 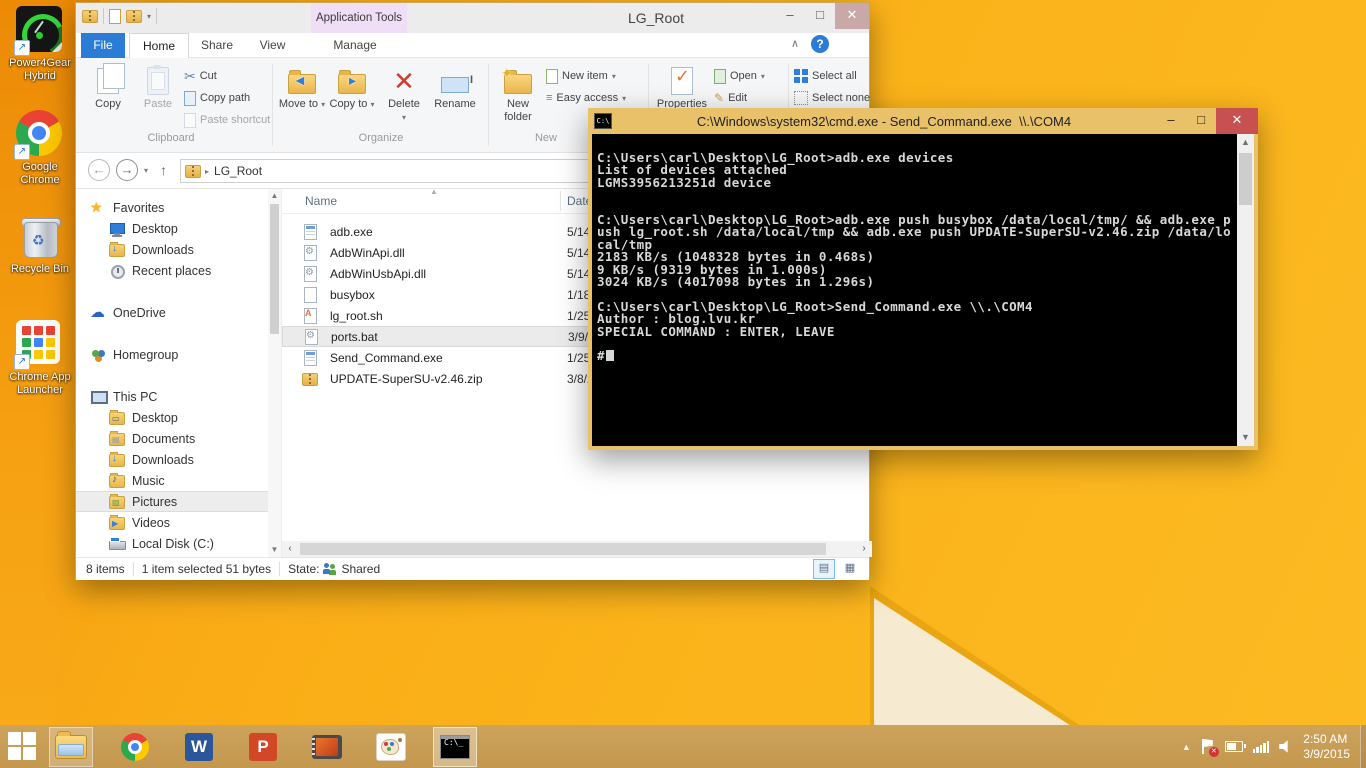 I want to click on sidebar-item-favorites: Favorites, so click(x=172, y=207).